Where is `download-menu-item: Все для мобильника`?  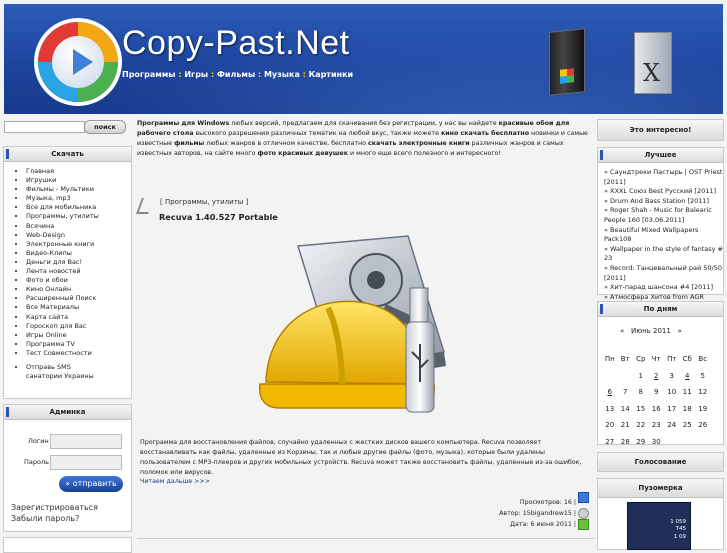
download-menu-item: Все для мобильника is located at coordinates (78, 207).